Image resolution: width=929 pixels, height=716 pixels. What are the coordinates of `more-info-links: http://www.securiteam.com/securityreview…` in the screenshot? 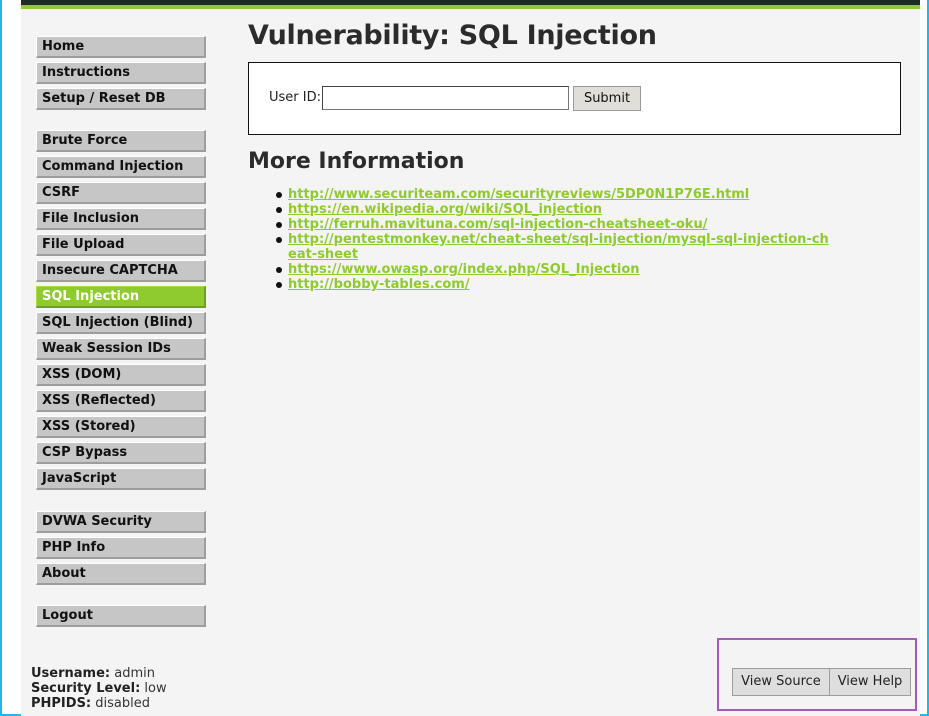 It's located at (556, 239).